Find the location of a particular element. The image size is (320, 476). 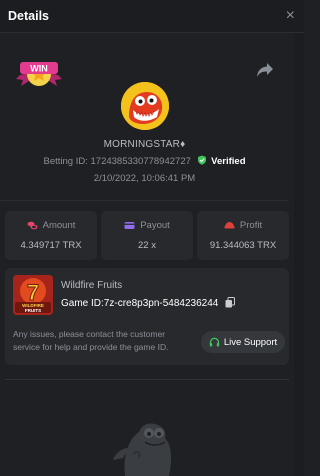

betting-id-row: Betting ID: 1724385330778942727 Verified is located at coordinates (144, 161).